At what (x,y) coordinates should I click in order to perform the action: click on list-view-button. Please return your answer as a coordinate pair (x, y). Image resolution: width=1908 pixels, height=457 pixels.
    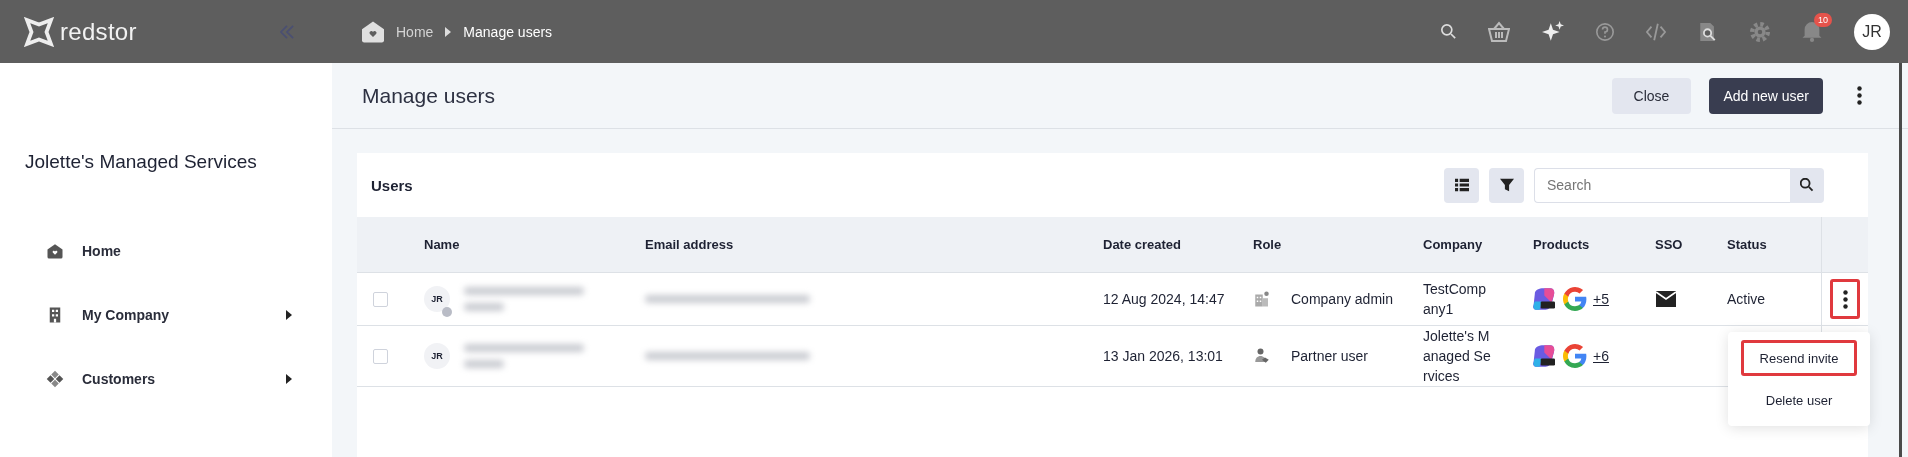
    Looking at the image, I should click on (1461, 185).